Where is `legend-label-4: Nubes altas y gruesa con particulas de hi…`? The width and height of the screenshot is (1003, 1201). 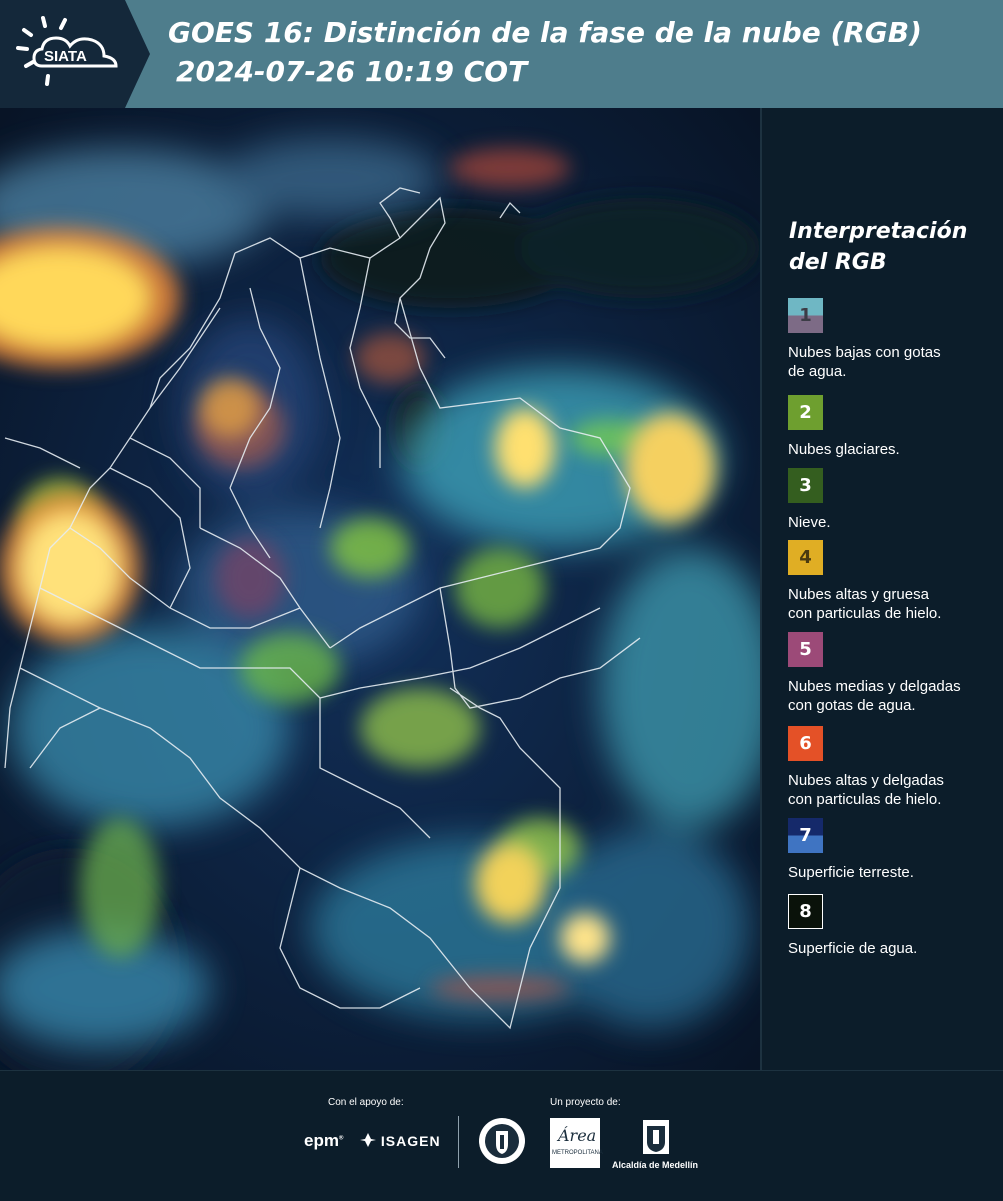
legend-label-4: Nubes altas y gruesa con particulas de hi… is located at coordinates (865, 604).